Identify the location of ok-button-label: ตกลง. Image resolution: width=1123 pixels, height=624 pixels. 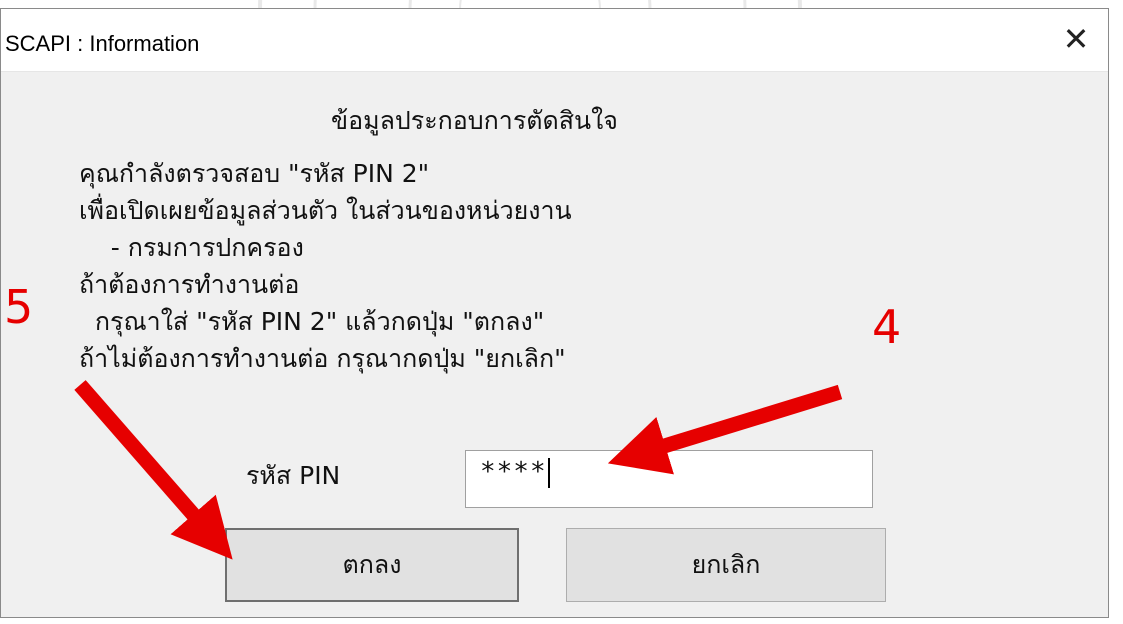
(372, 564).